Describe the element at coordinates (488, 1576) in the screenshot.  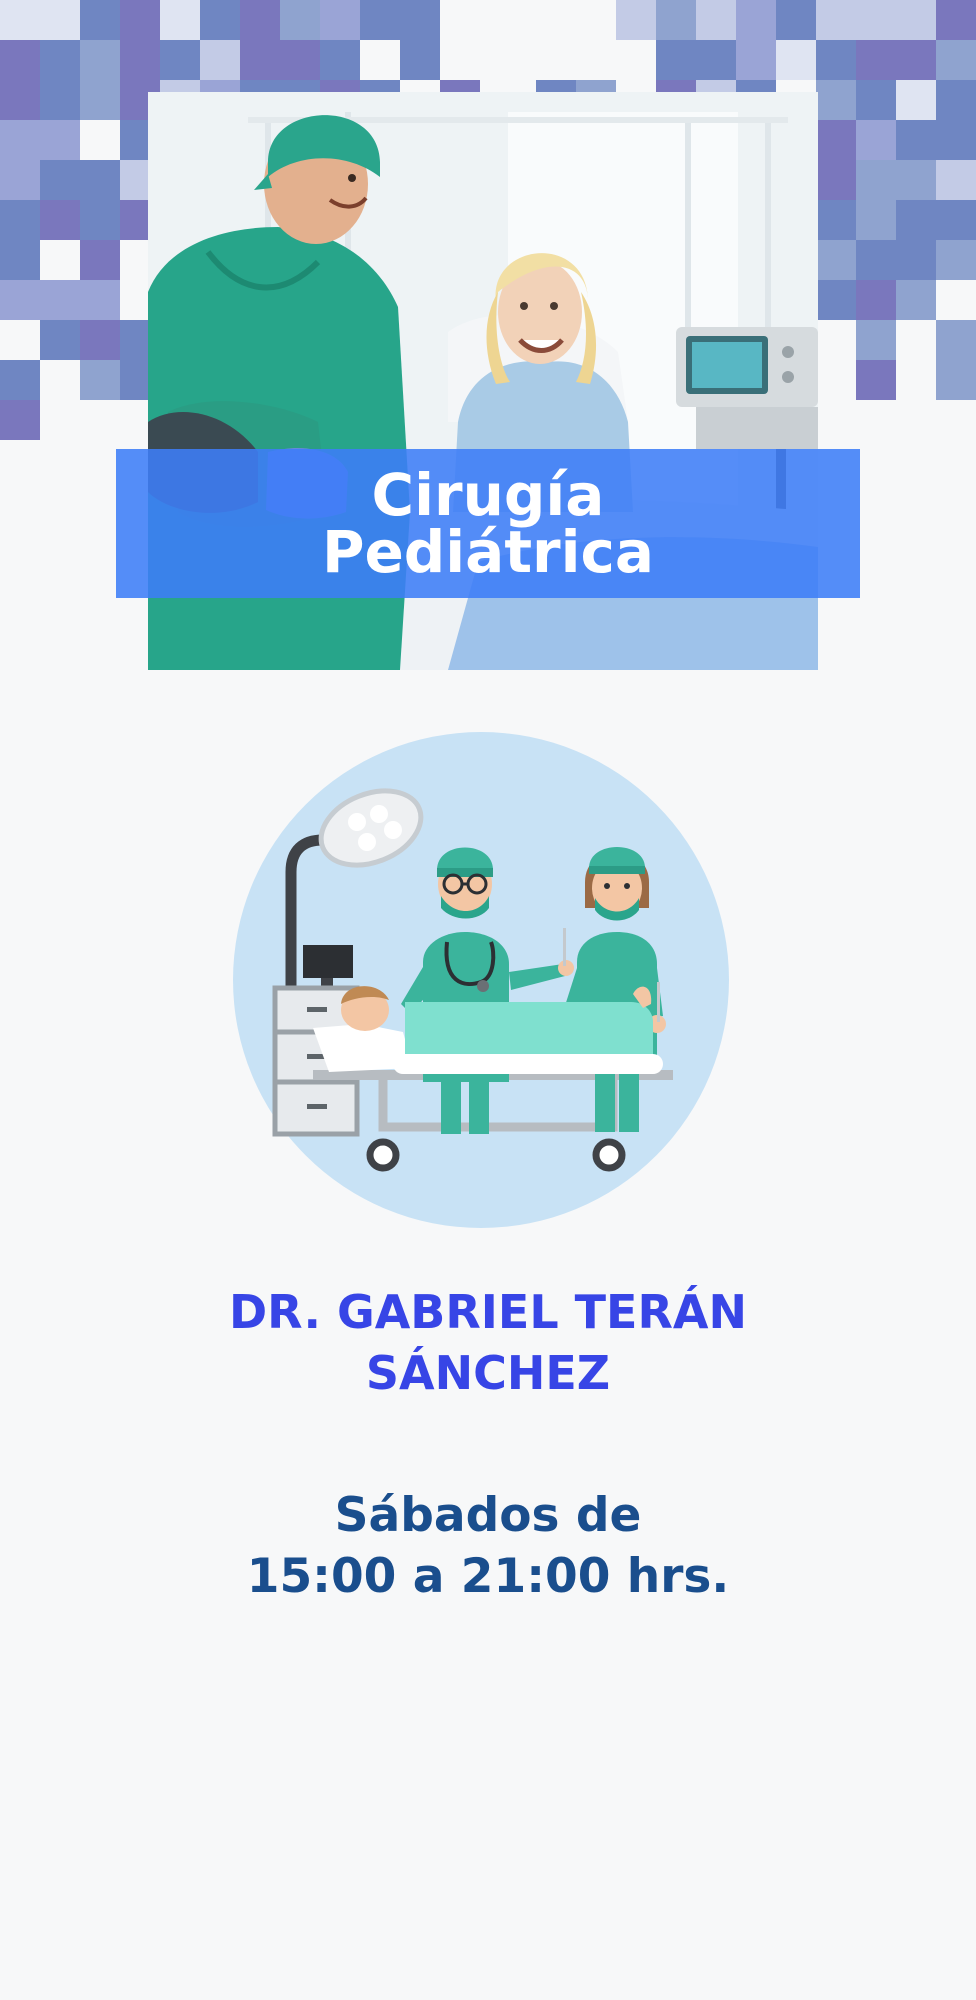
I see `schedule-line-2: 15:00 a 21:00 hrs.` at that location.